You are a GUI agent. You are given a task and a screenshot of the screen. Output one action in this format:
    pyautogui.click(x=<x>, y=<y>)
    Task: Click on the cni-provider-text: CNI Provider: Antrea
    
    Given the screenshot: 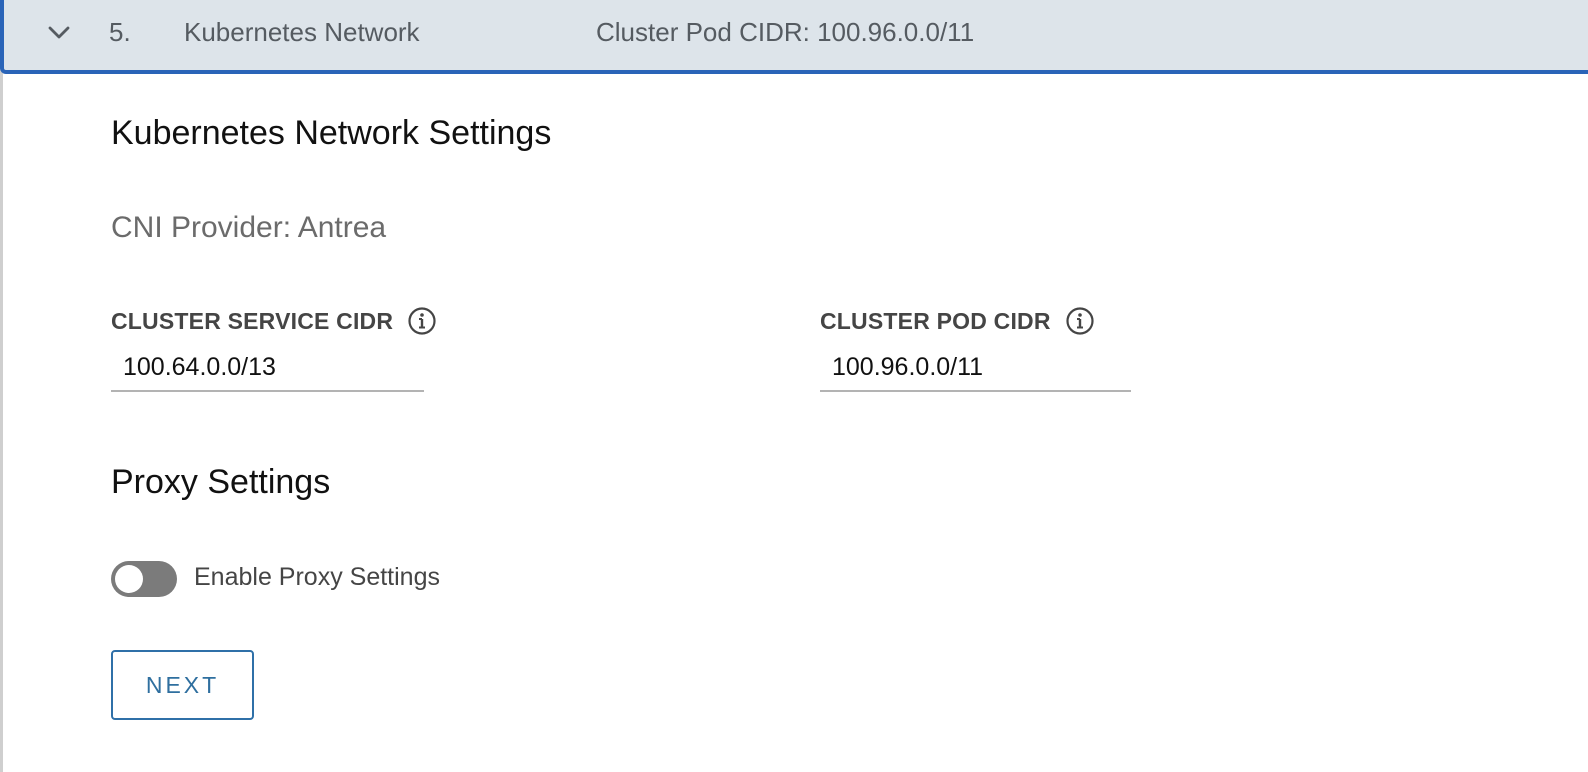 What is the action you would take?
    pyautogui.click(x=249, y=227)
    